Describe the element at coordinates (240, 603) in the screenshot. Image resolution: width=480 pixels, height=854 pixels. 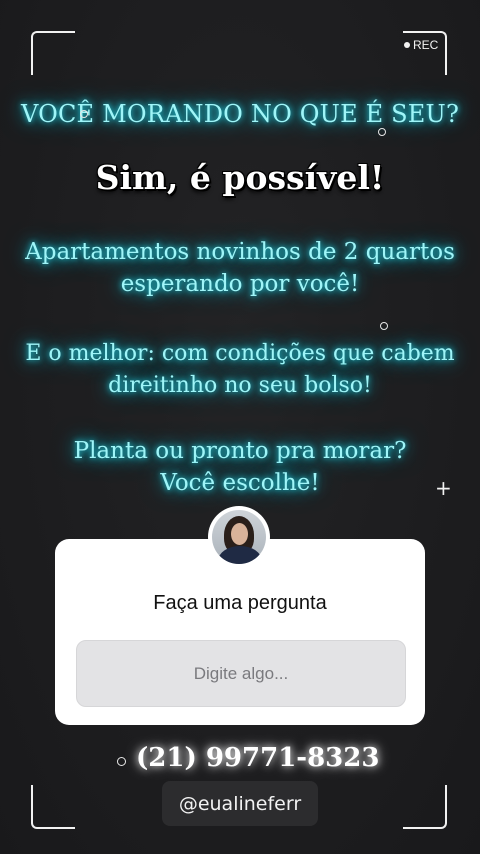
I see `question-prompt: Faça uma pergunta` at that location.